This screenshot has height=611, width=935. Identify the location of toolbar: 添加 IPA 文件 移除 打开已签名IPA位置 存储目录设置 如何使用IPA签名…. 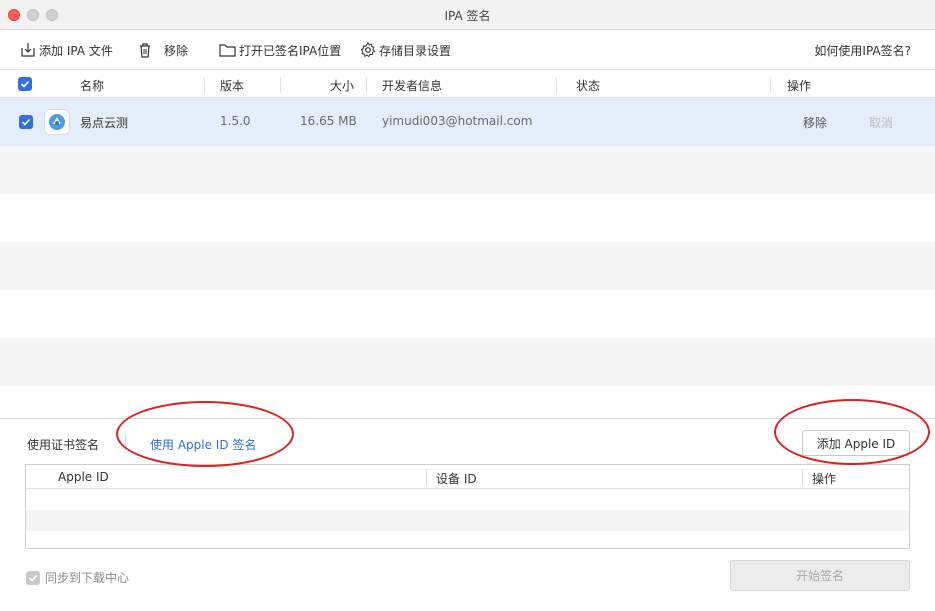
(467, 50).